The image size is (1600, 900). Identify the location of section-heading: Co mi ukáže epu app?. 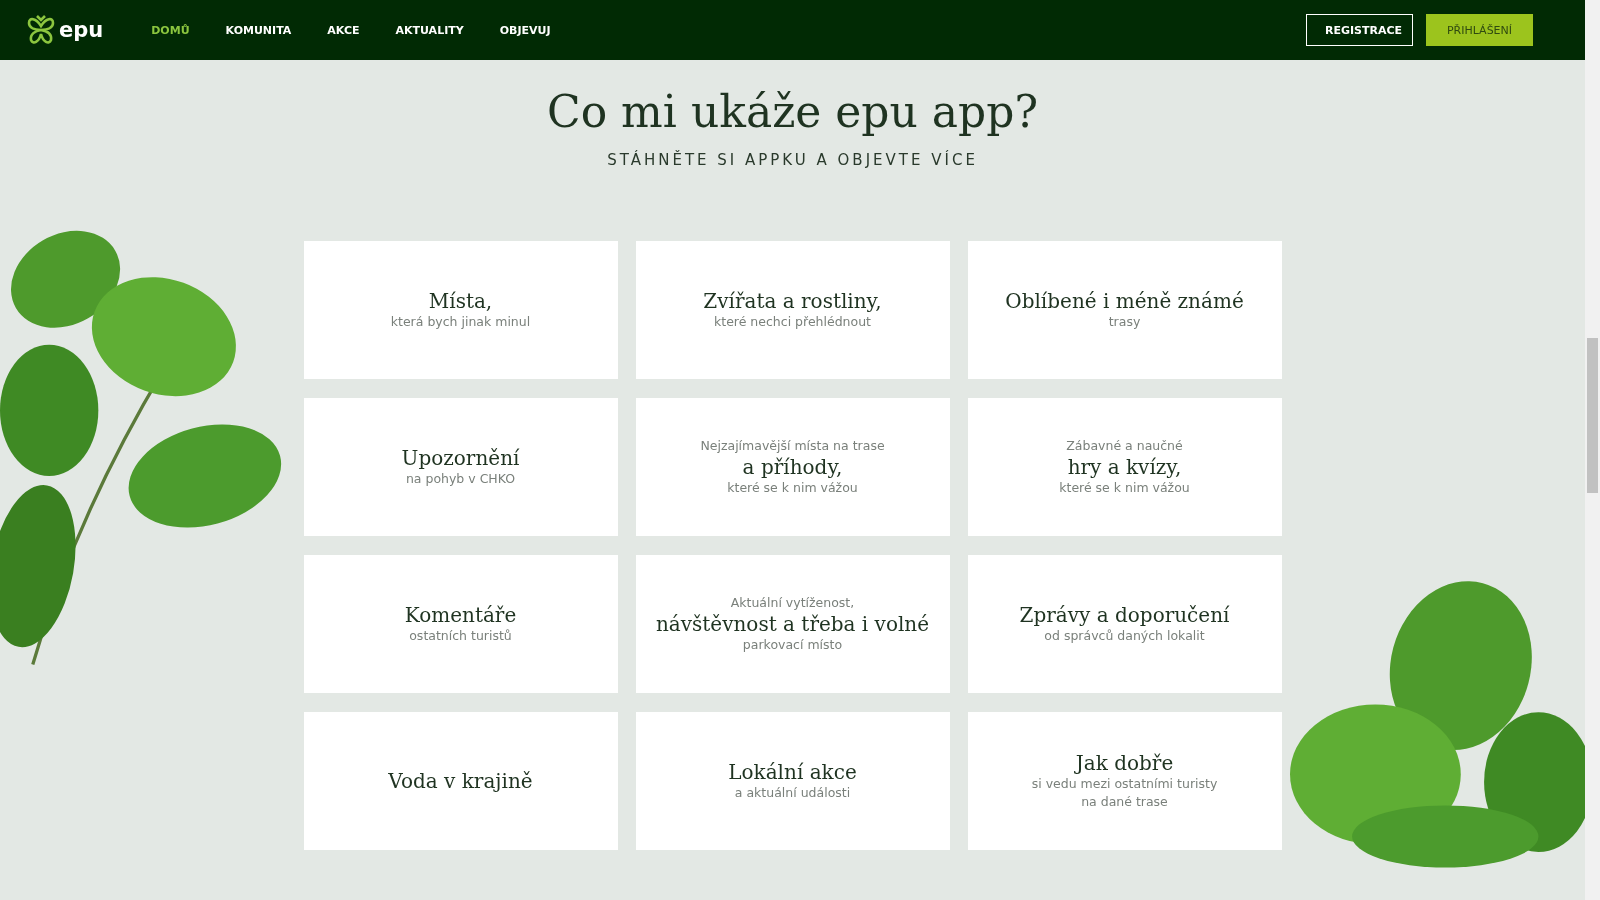
(792, 111).